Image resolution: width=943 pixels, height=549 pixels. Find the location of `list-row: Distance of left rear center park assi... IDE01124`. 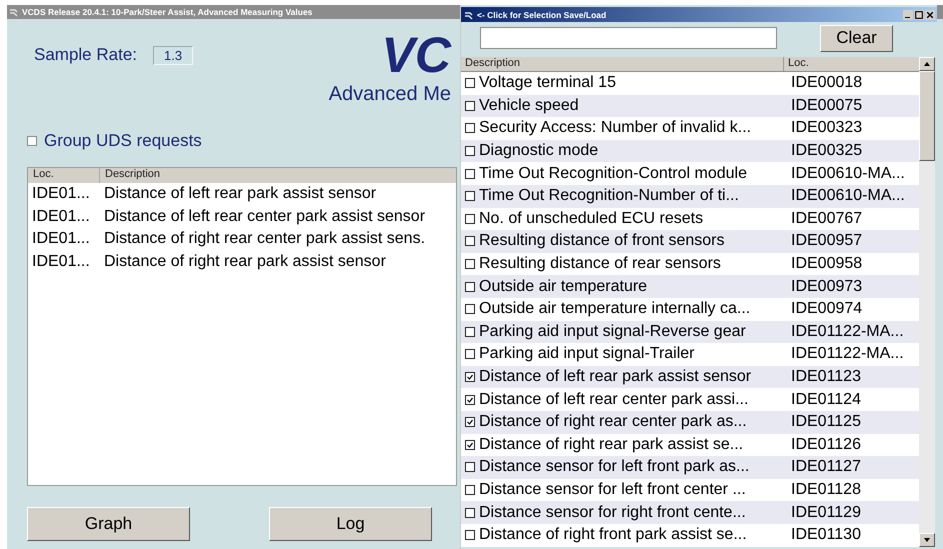

list-row: Distance of left rear center park assi... IDE01124 is located at coordinates (690, 399).